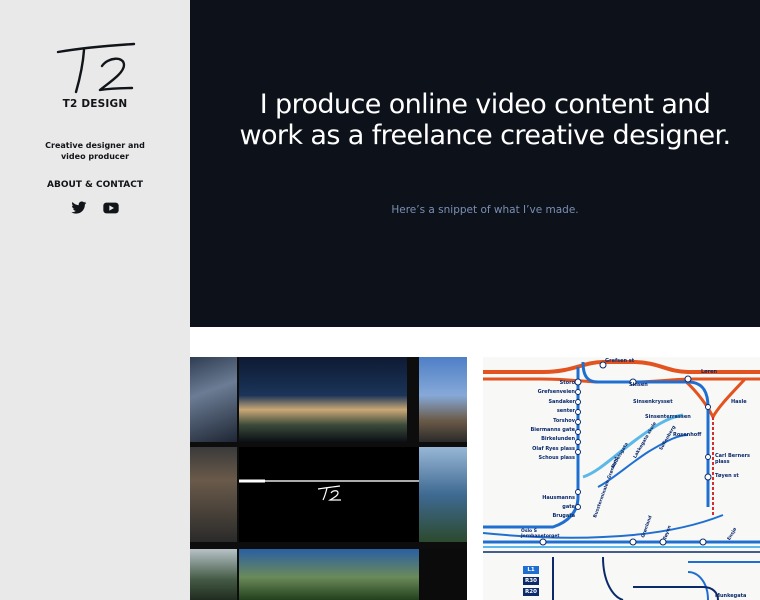 This screenshot has width=760, height=600. Describe the element at coordinates (531, 570) in the screenshot. I see `line-badge: L1` at that location.